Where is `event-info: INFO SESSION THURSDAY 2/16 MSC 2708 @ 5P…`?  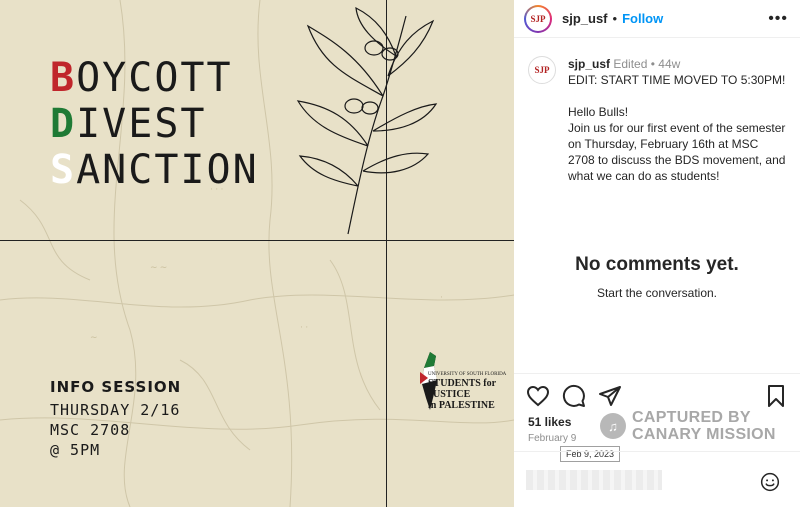 event-info: INFO SESSION THURSDAY 2/16 MSC 2708 @ 5P… is located at coordinates (115, 419).